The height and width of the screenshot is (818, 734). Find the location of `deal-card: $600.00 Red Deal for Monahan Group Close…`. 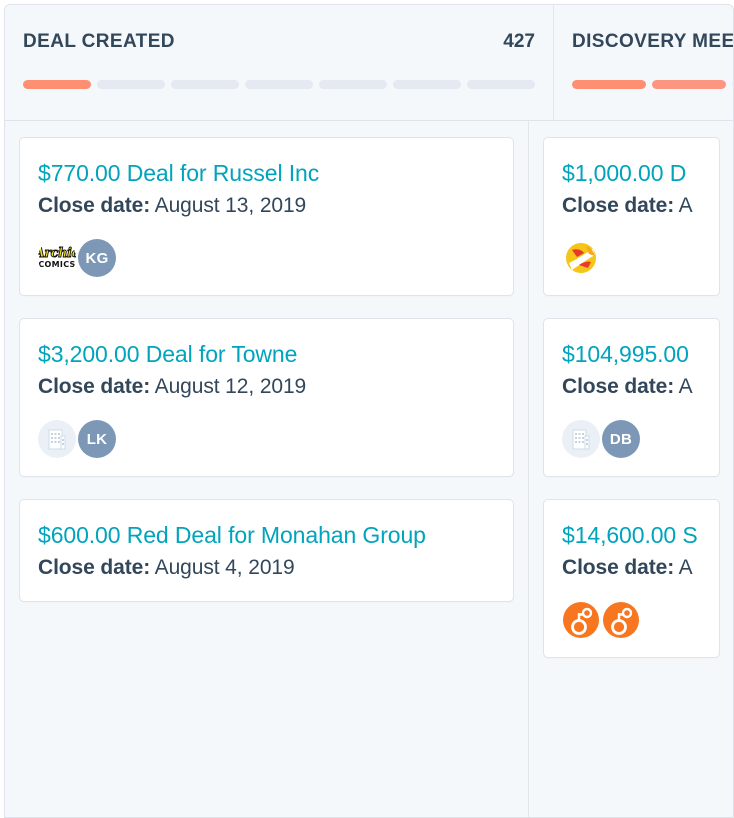

deal-card: $600.00 Red Deal for Monahan Group Close… is located at coordinates (266, 550).